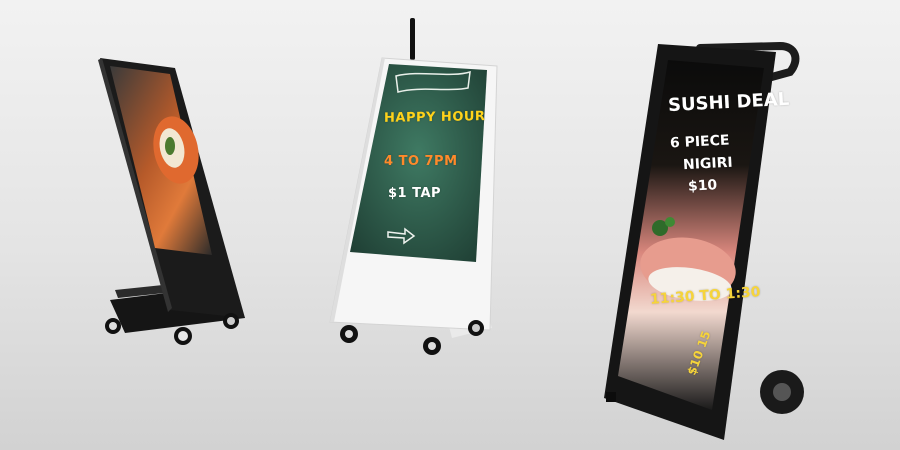 The image size is (900, 450). What do you see at coordinates (415, 193) in the screenshot?
I see `happy-hour-price: $1 TAP` at bounding box center [415, 193].